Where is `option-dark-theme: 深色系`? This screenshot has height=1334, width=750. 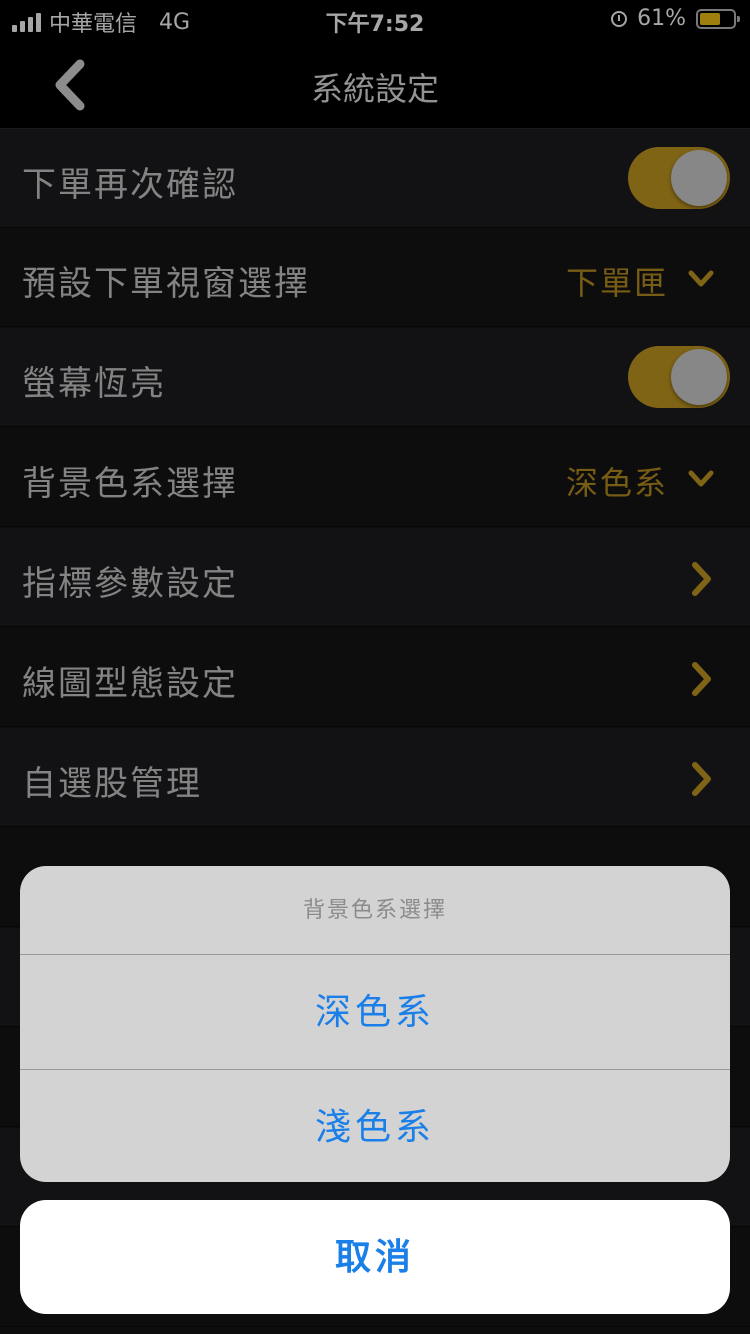
option-dark-theme: 深色系 is located at coordinates (375, 1012).